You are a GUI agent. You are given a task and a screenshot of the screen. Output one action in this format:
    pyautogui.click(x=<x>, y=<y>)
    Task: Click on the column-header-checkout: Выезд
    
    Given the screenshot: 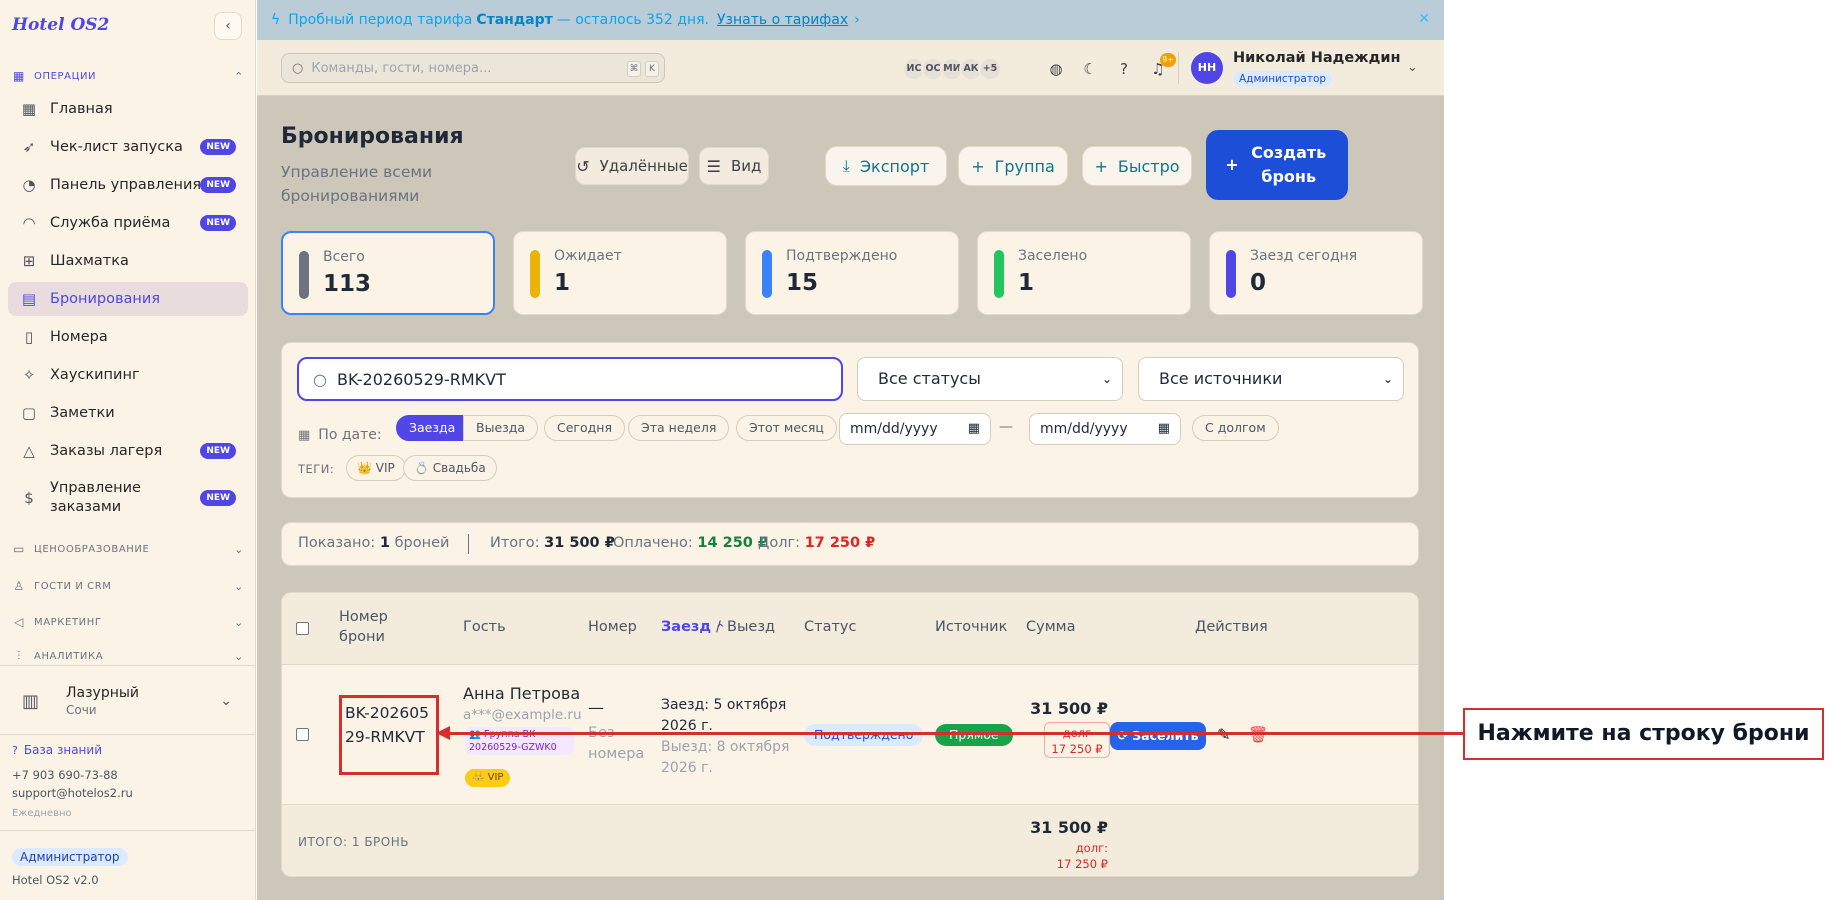 What is the action you would take?
    pyautogui.click(x=751, y=627)
    